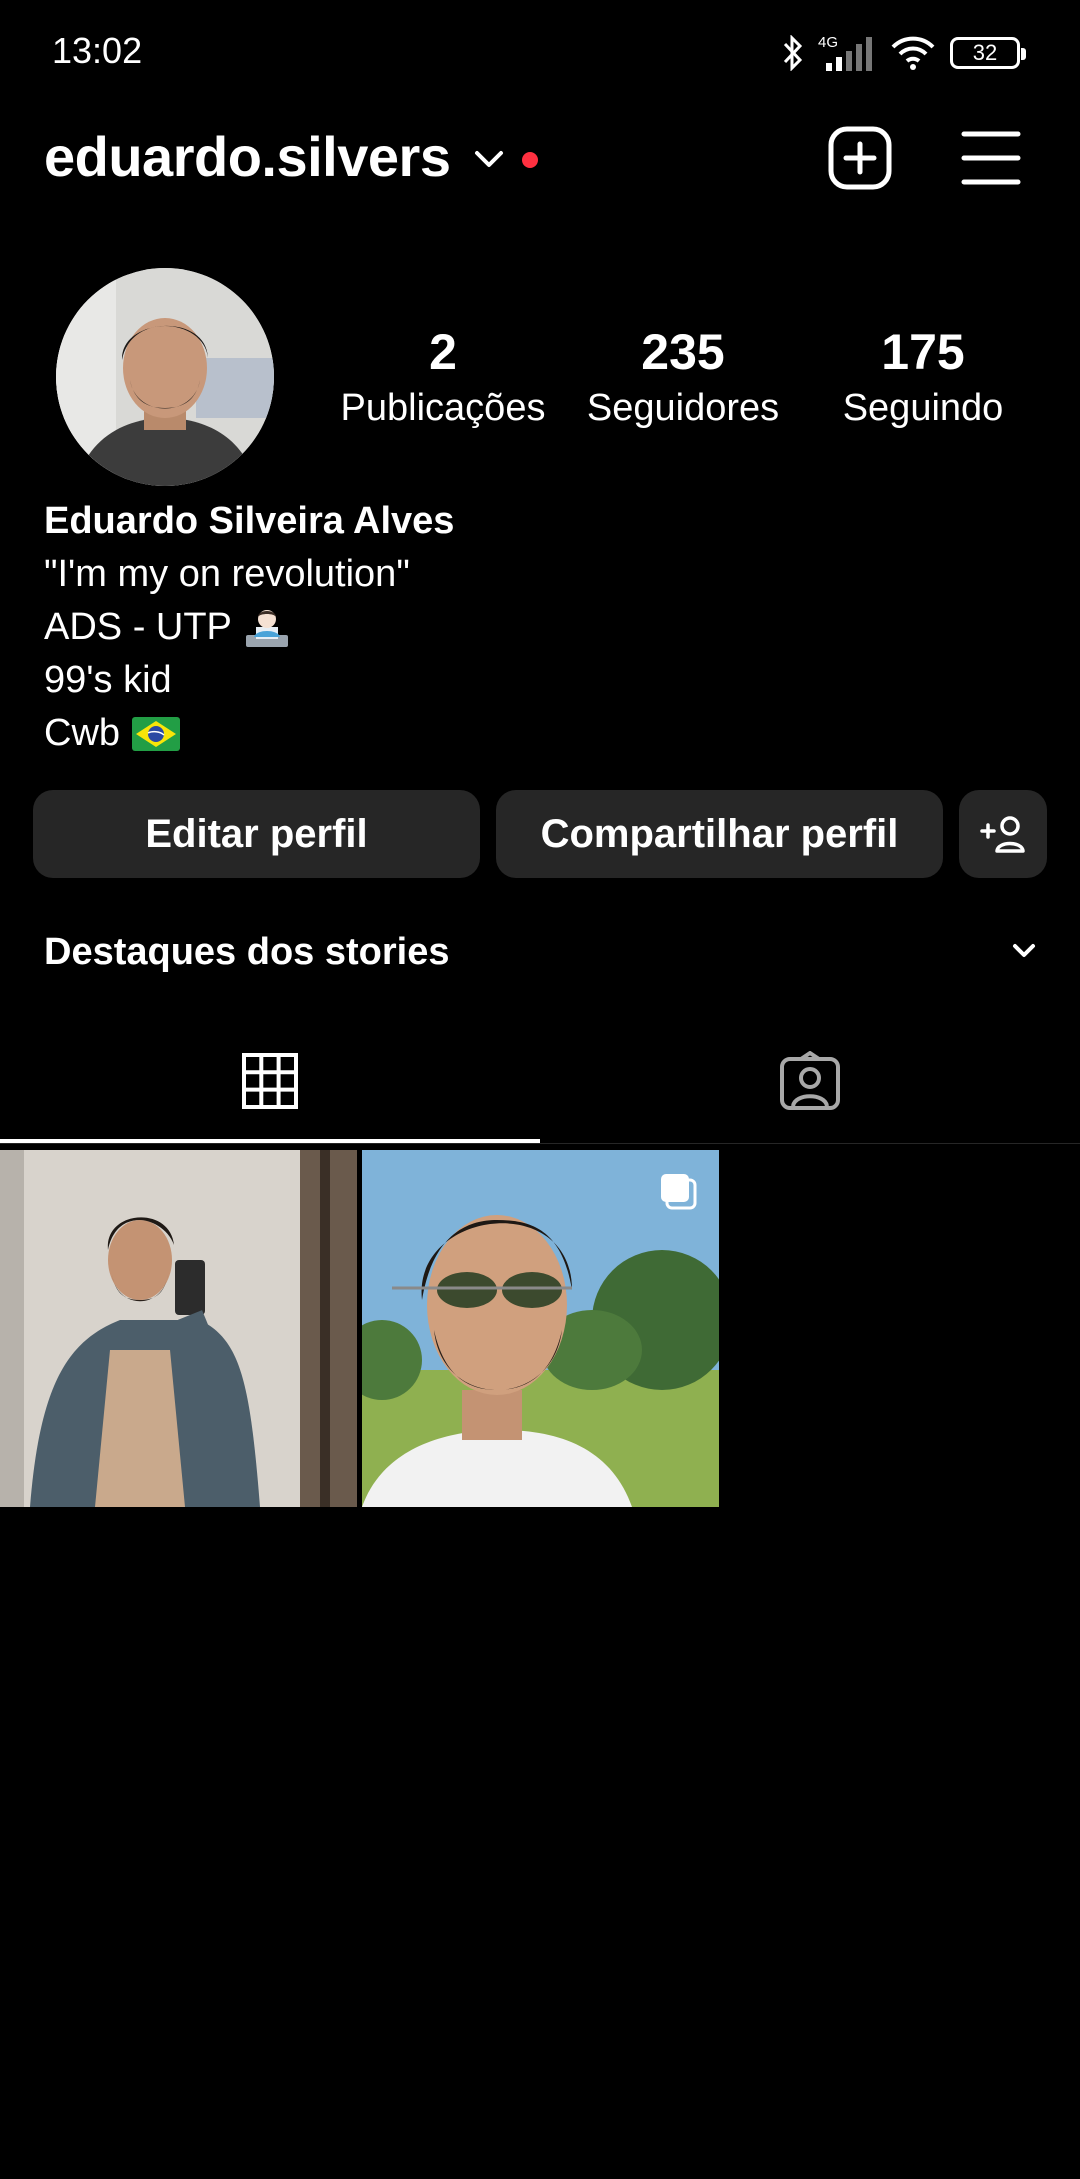  I want to click on stat-followers-value: 235, so click(683, 352).